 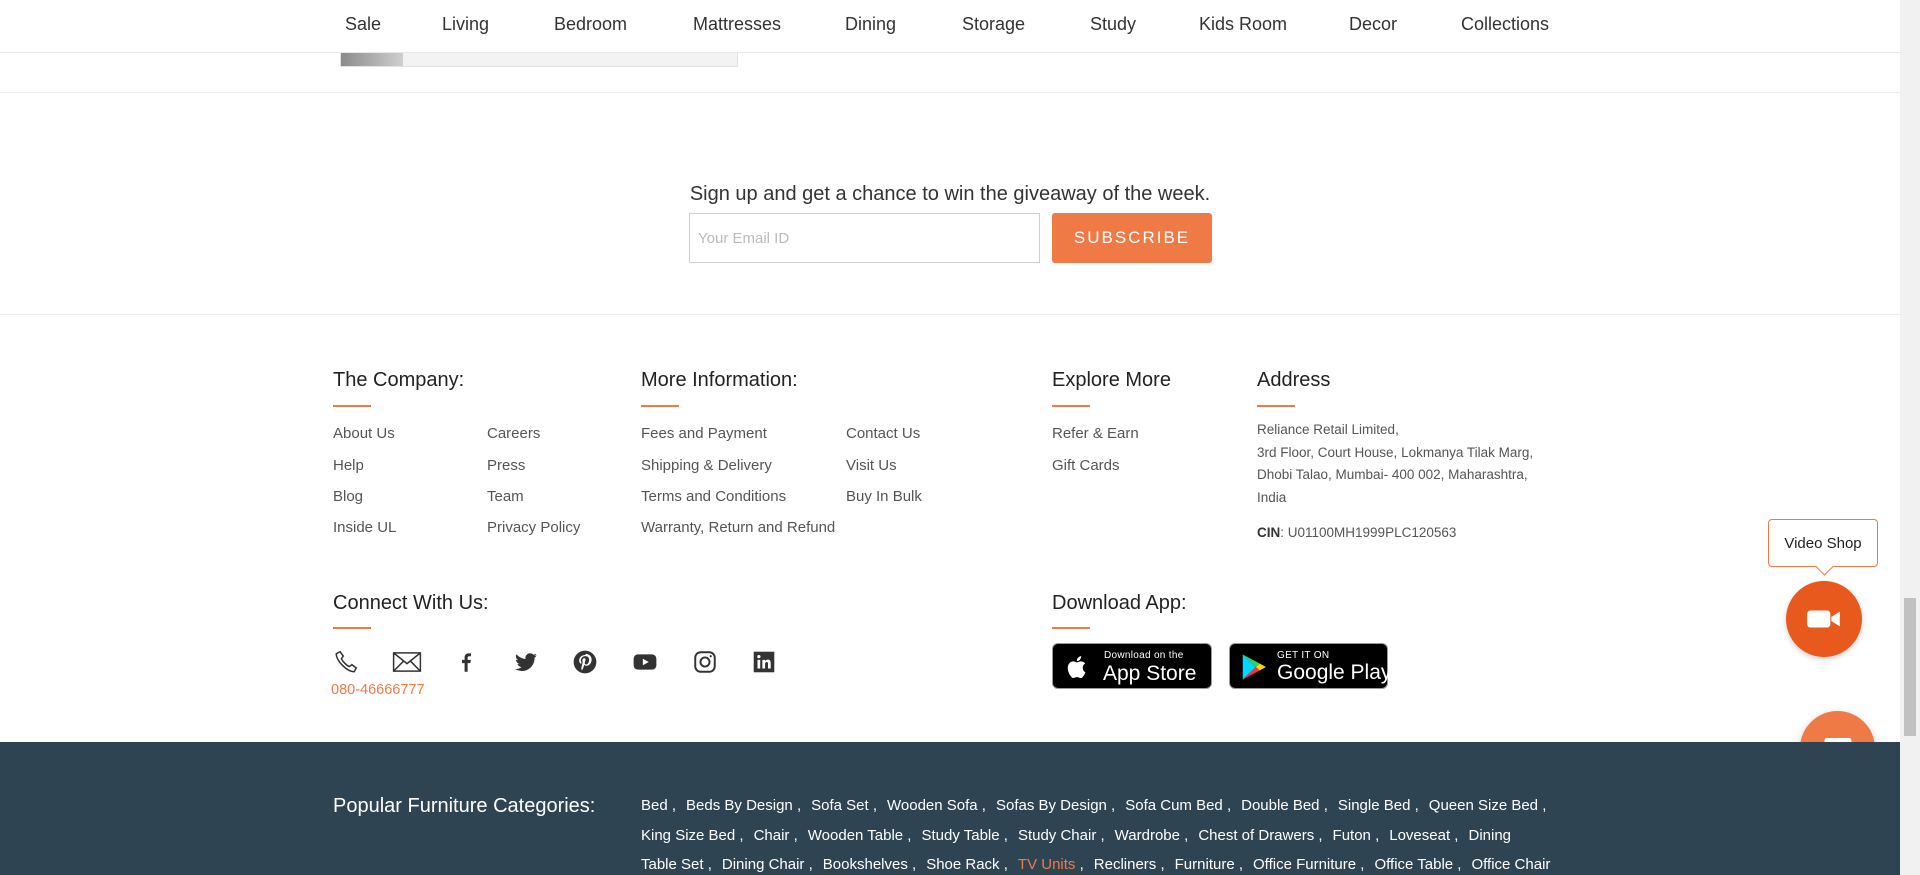 What do you see at coordinates (654, 805) in the screenshot?
I see `category-link: Bed` at bounding box center [654, 805].